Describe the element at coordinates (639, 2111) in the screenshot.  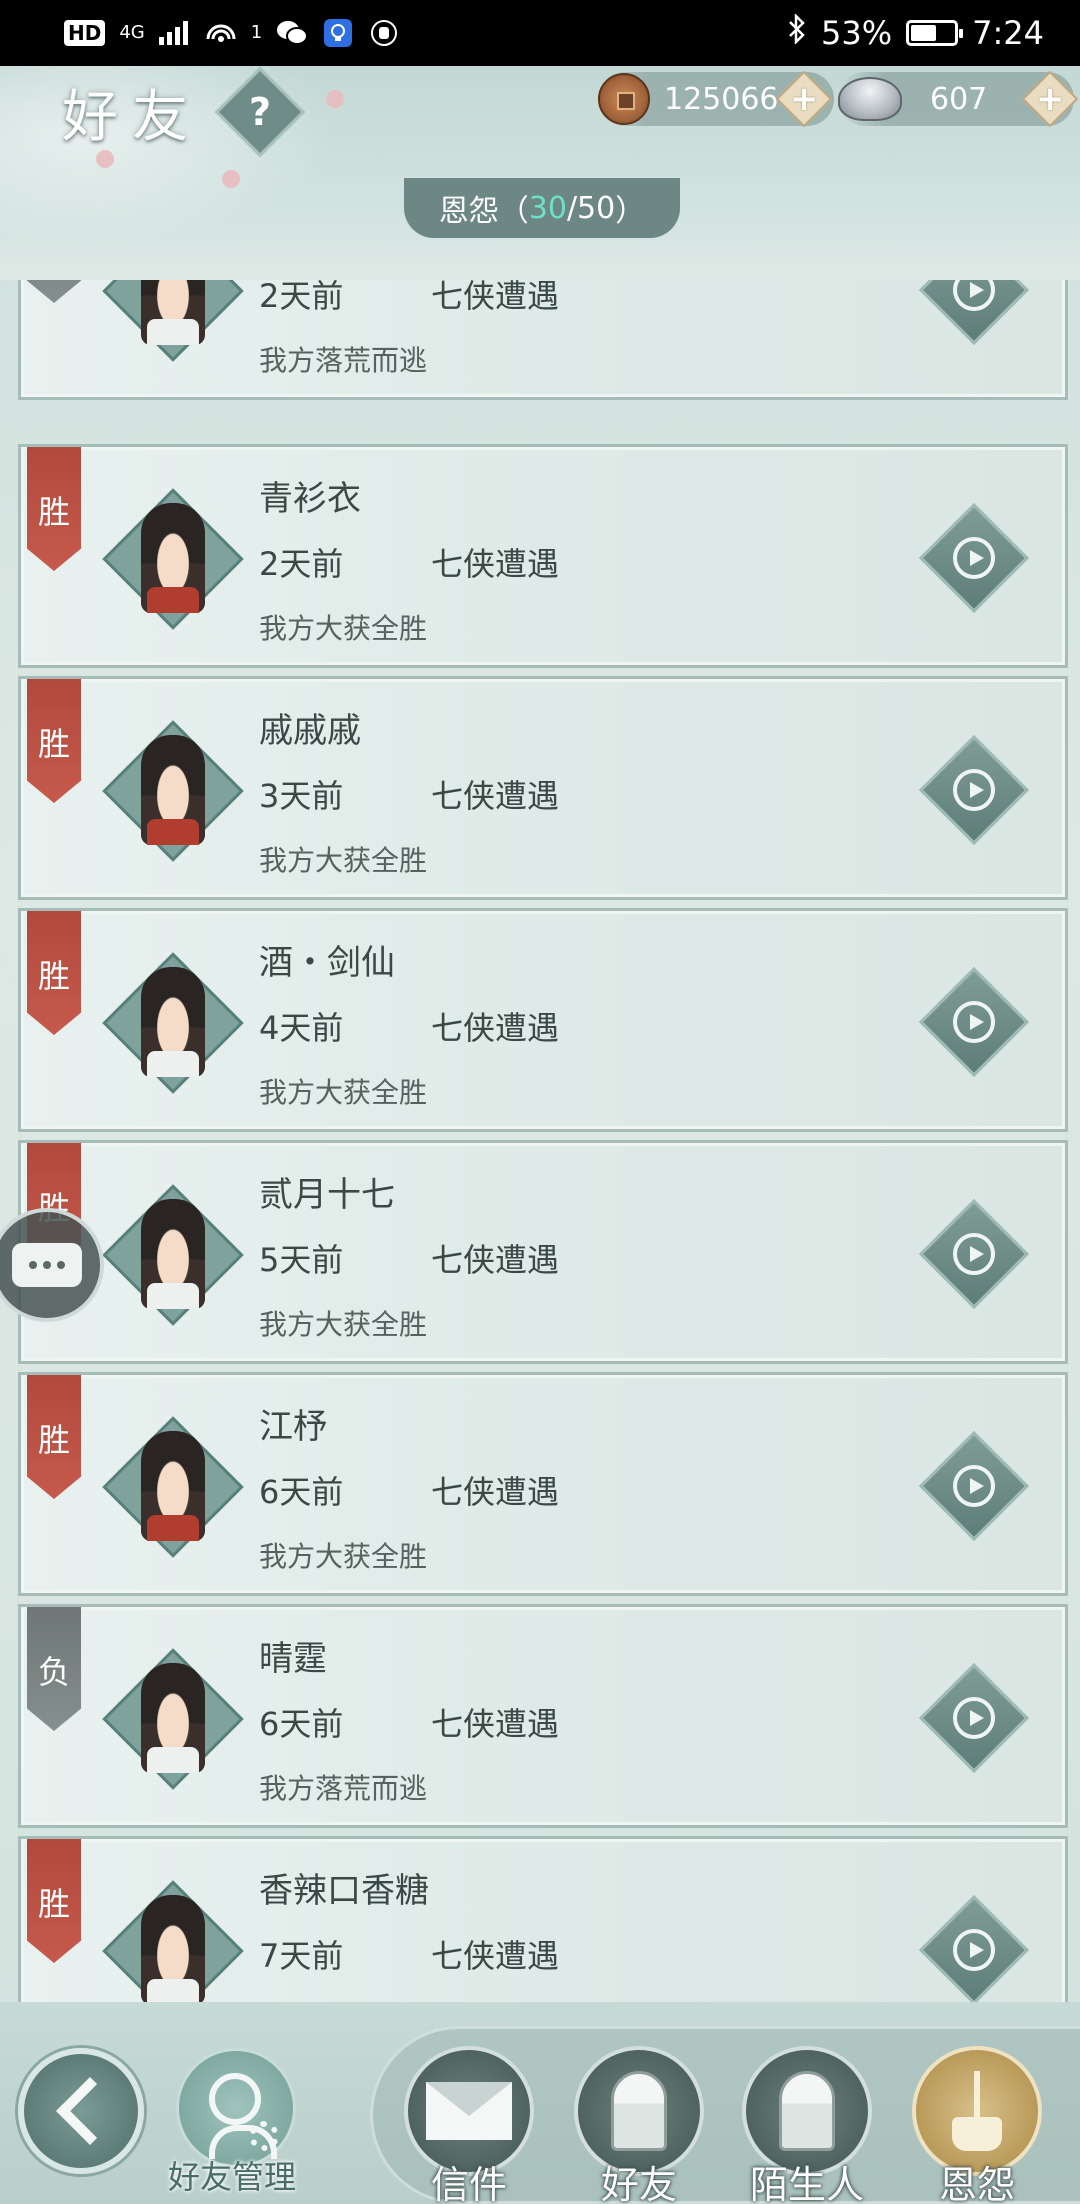
I see `friend-figure-icon` at that location.